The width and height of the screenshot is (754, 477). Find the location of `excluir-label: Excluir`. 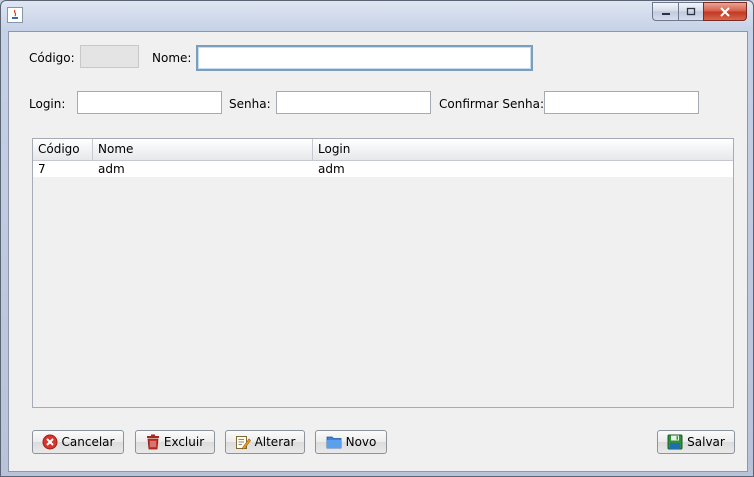

excluir-label: Excluir is located at coordinates (184, 442).